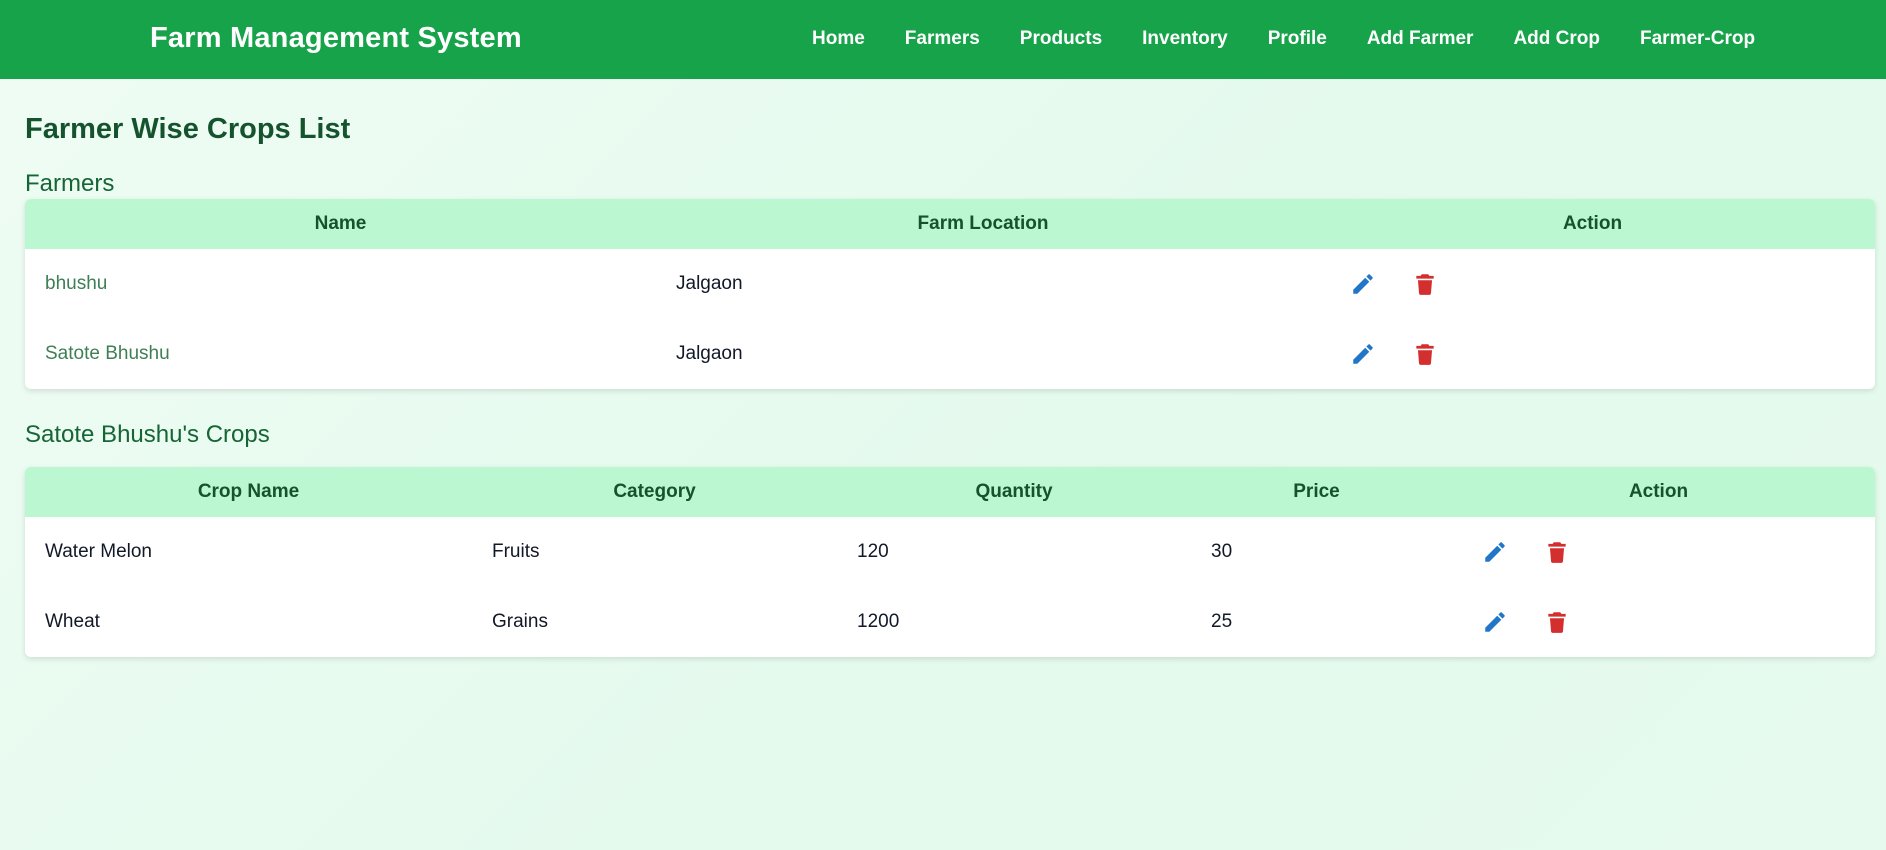 This screenshot has height=850, width=1886. I want to click on column-header-name: Name, so click(340, 223).